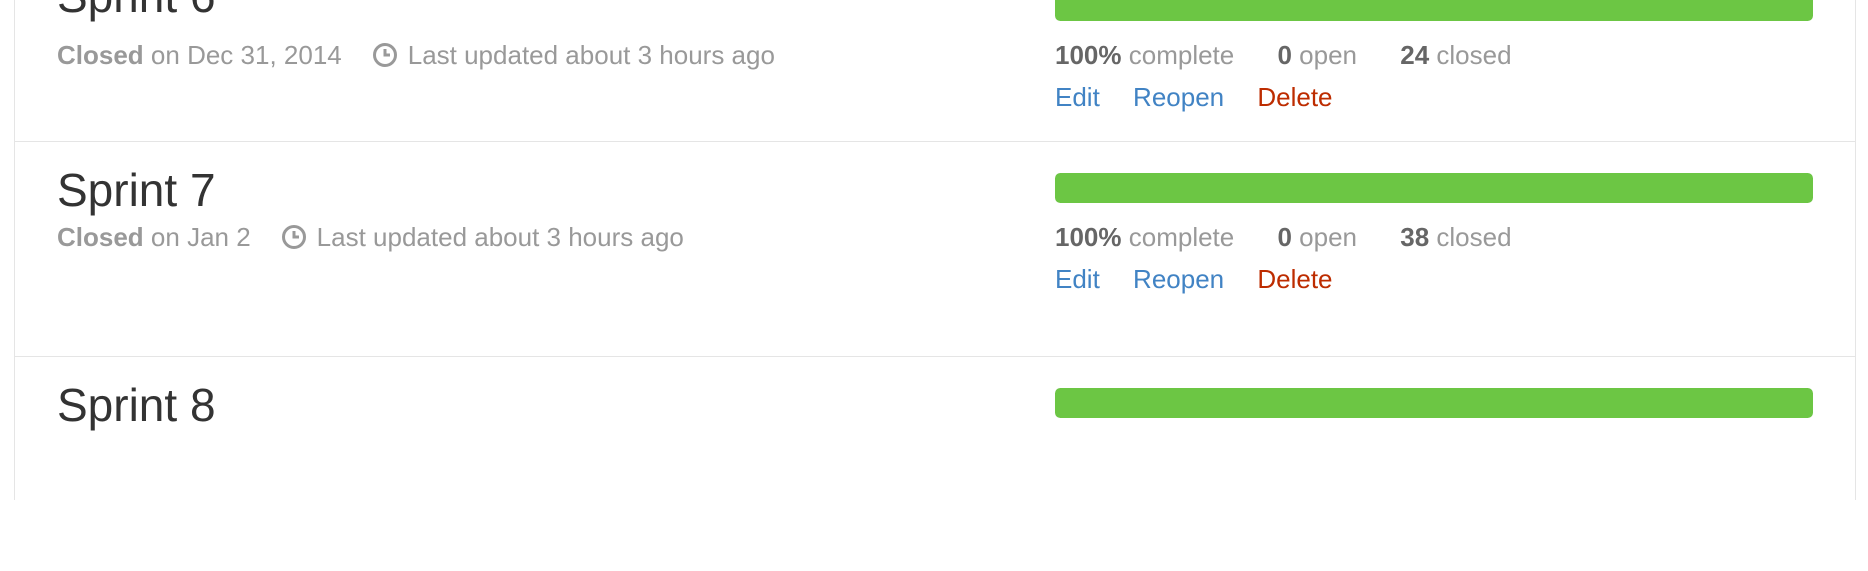  I want to click on milestone-title: Sprint 6, so click(136, 12).